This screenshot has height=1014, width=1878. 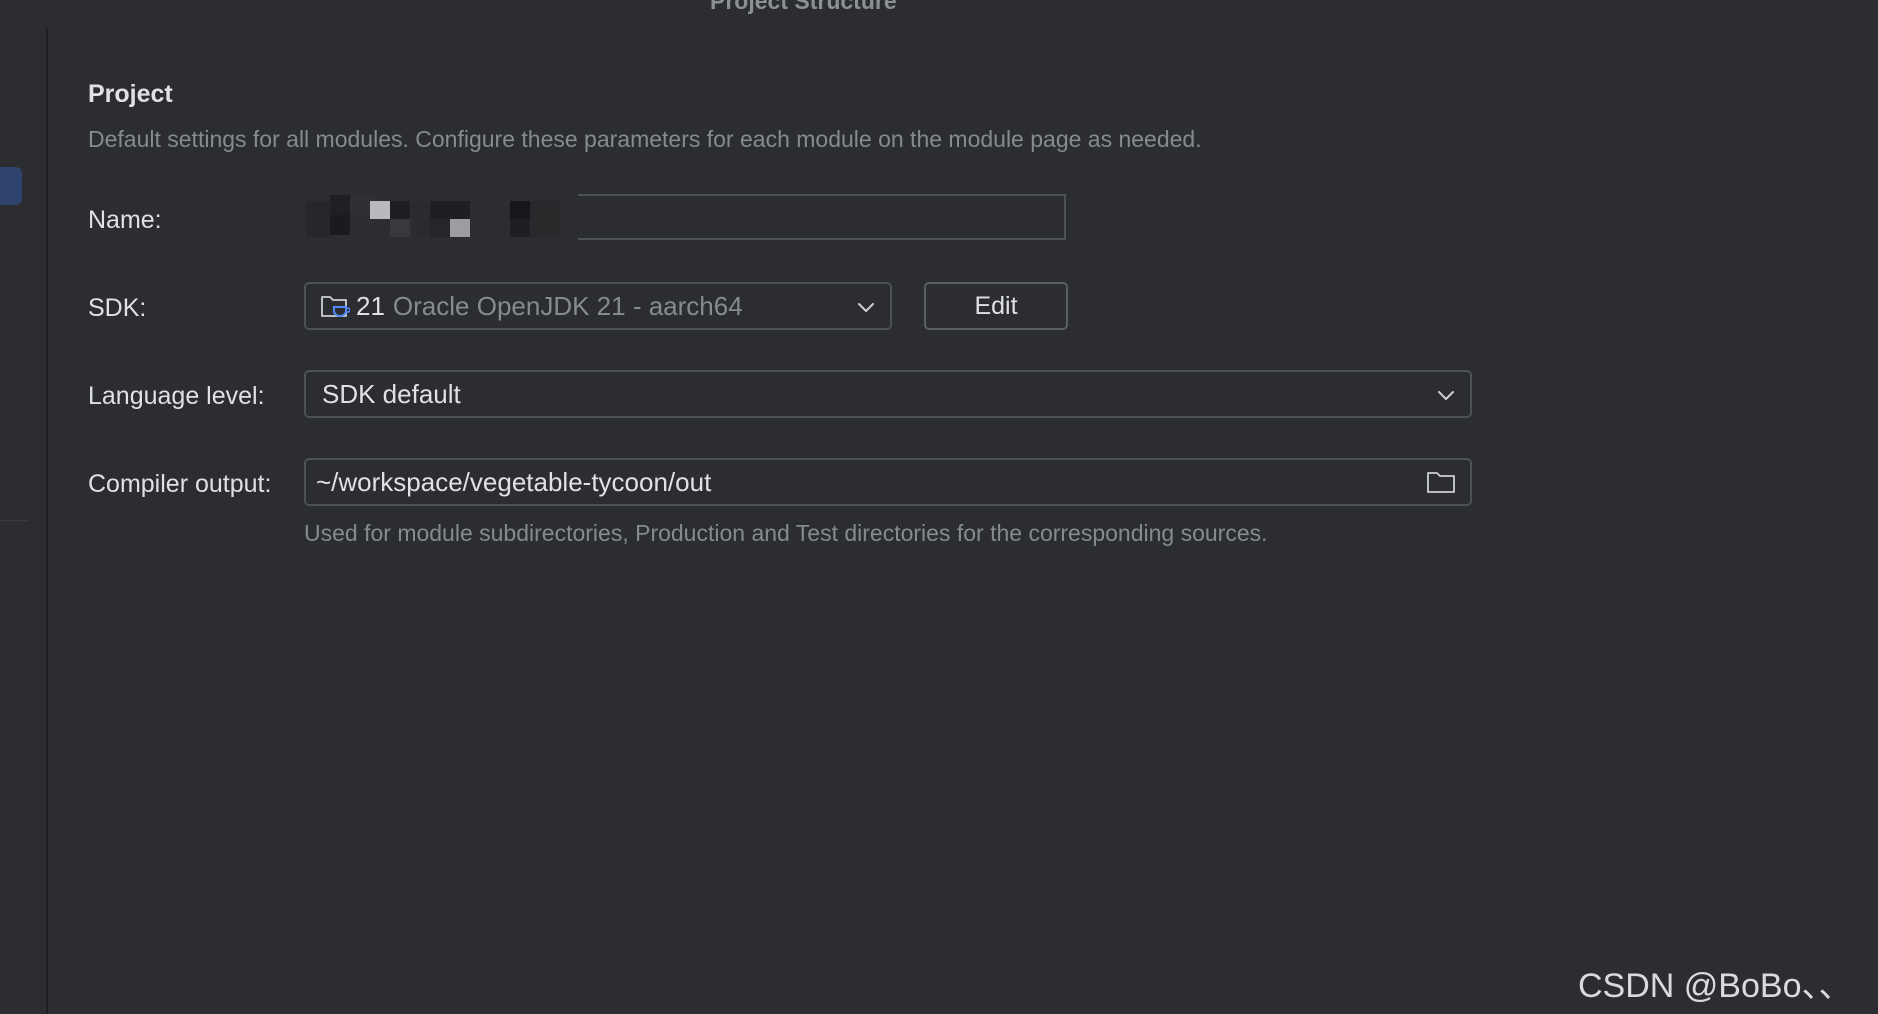 What do you see at coordinates (441, 220) in the screenshot?
I see `name-redacted-value` at bounding box center [441, 220].